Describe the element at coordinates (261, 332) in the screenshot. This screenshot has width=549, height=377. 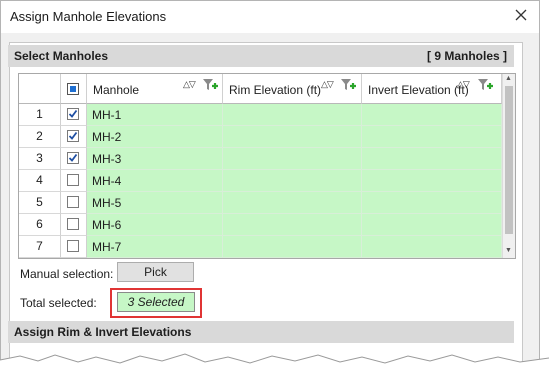
I see `assign-elevations-header: Assign Rim & Invert Elevations` at that location.